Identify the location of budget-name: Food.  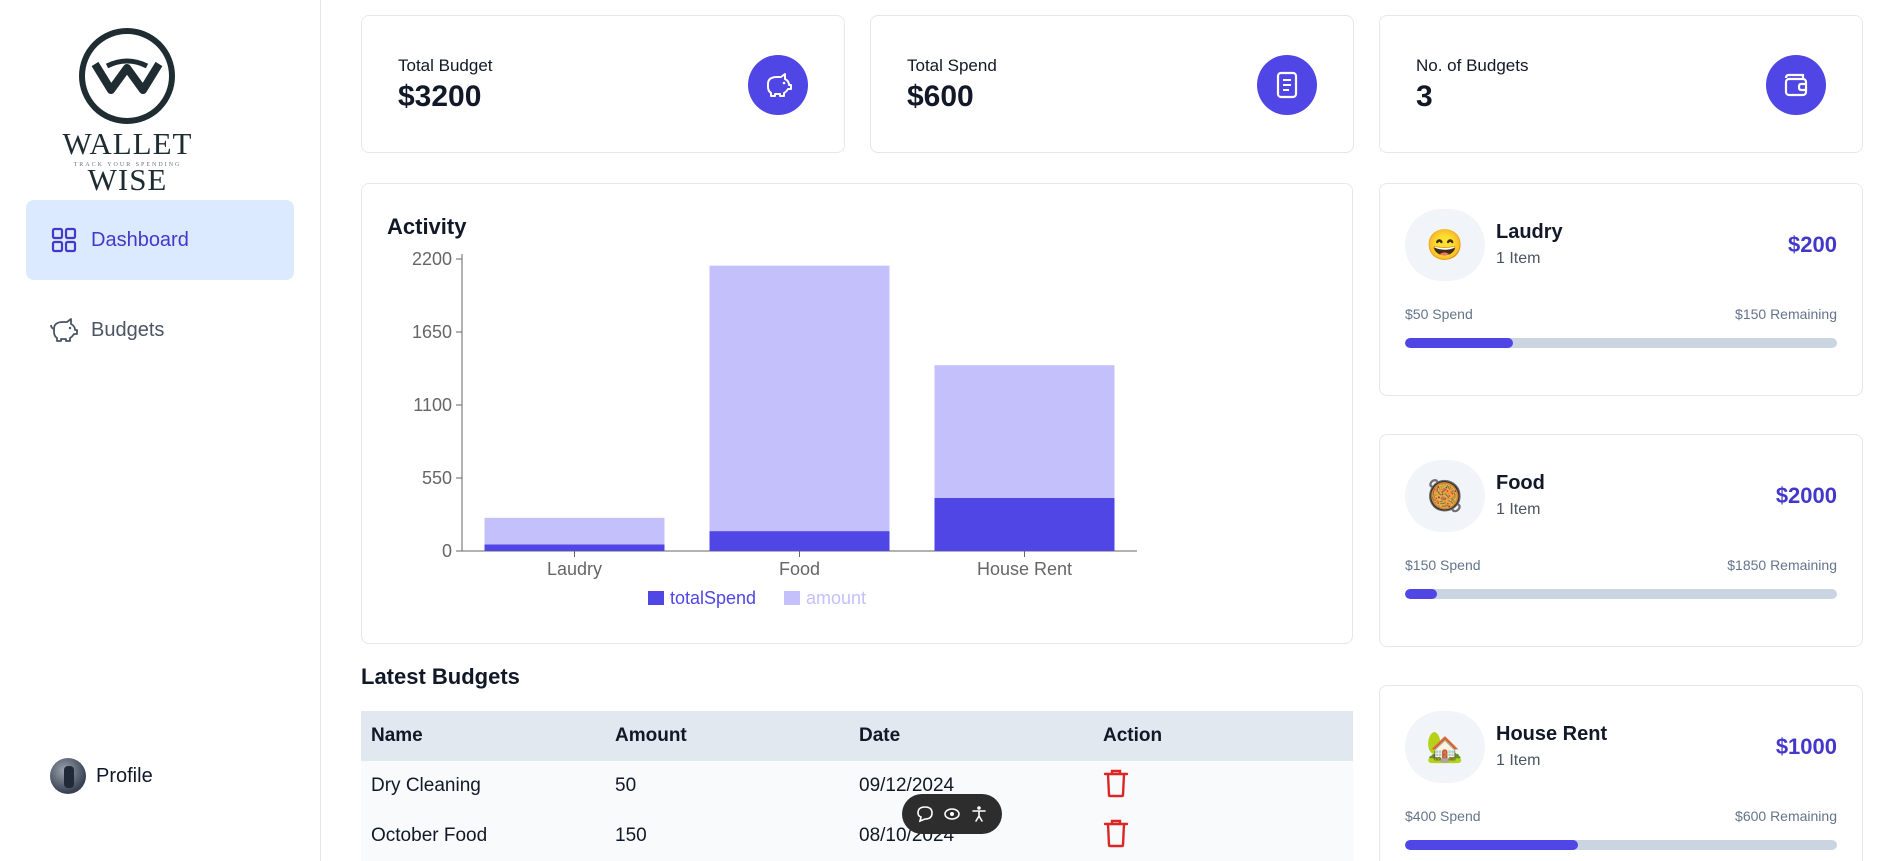
(1520, 483).